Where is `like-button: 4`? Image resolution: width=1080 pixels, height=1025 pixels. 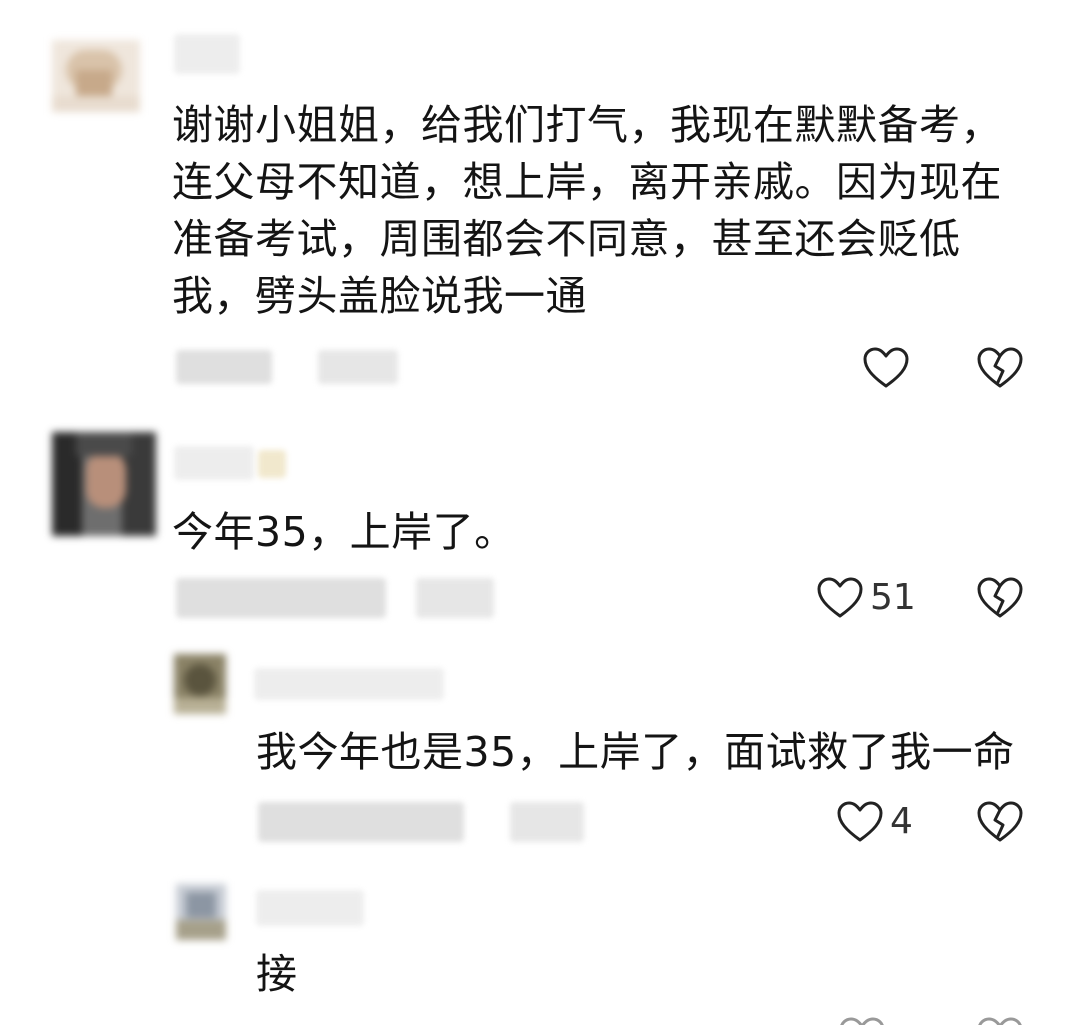 like-button: 4 is located at coordinates (874, 822).